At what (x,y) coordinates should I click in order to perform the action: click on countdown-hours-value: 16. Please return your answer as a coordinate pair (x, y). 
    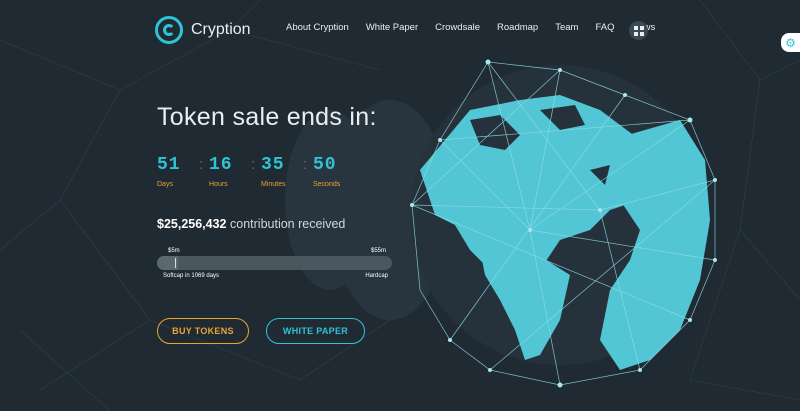
    Looking at the image, I should click on (221, 165).